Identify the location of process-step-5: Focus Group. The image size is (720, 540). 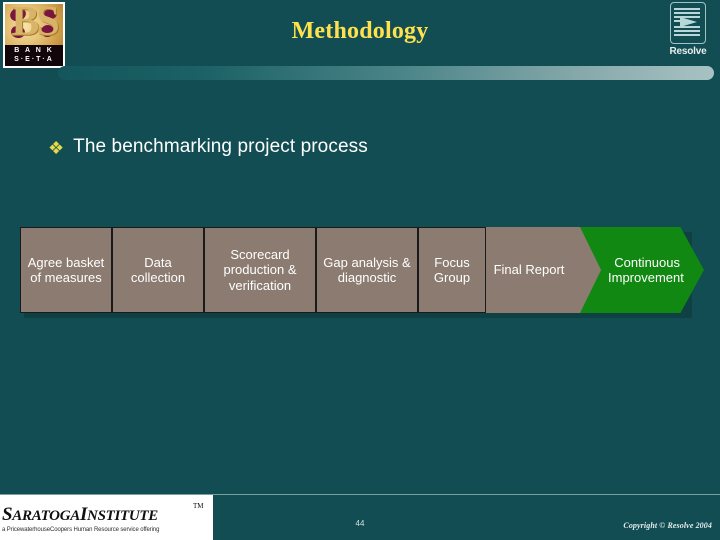
(452, 270).